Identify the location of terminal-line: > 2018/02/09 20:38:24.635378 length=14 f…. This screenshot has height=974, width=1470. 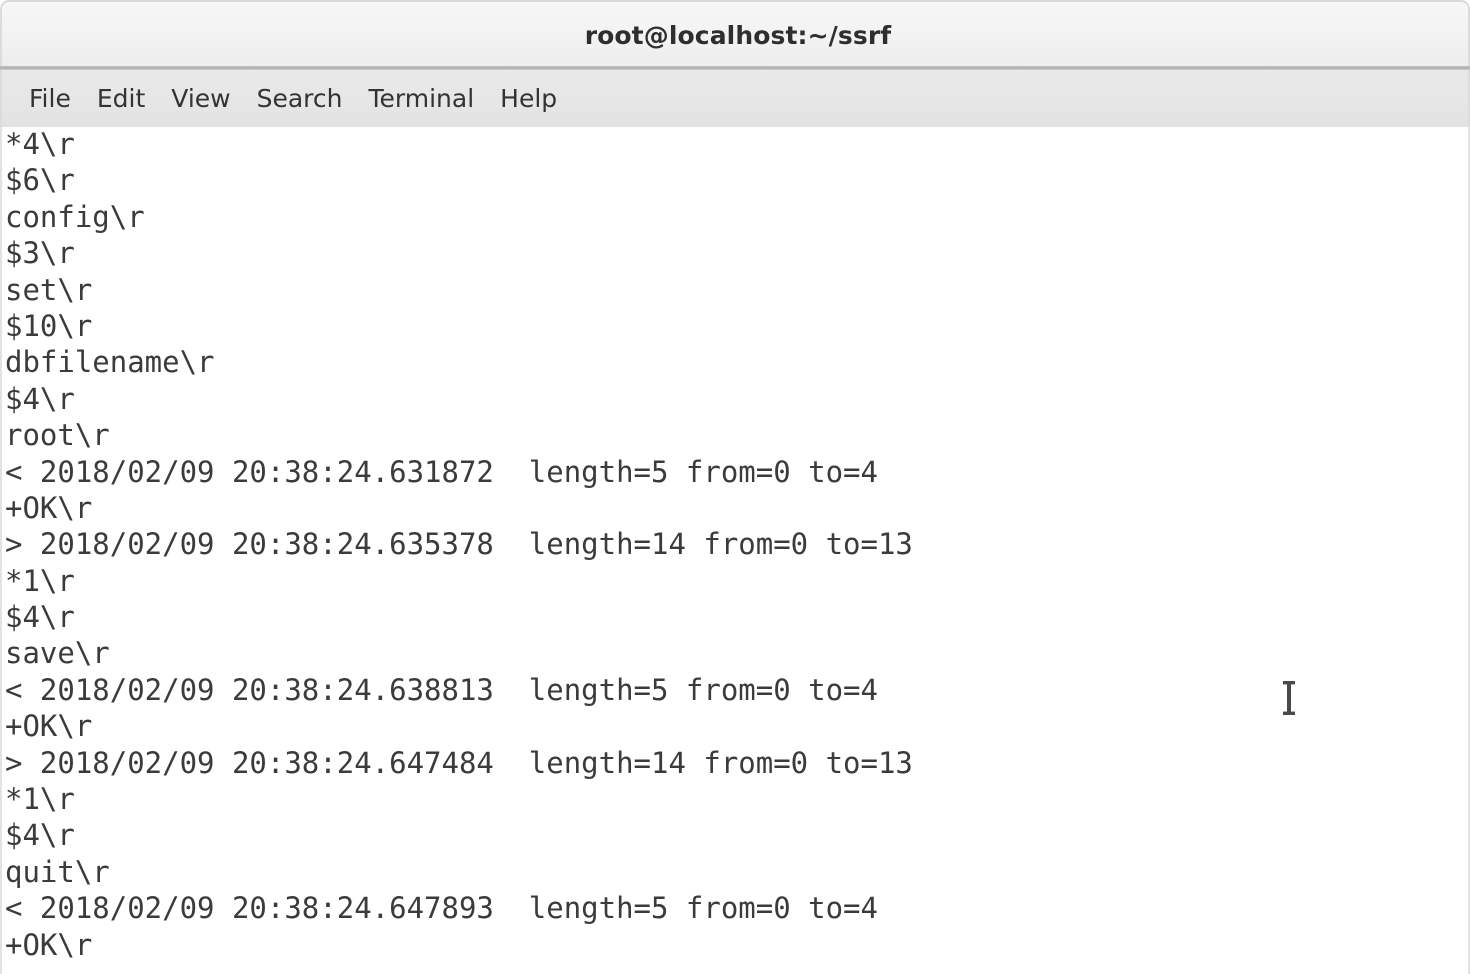
(459, 544).